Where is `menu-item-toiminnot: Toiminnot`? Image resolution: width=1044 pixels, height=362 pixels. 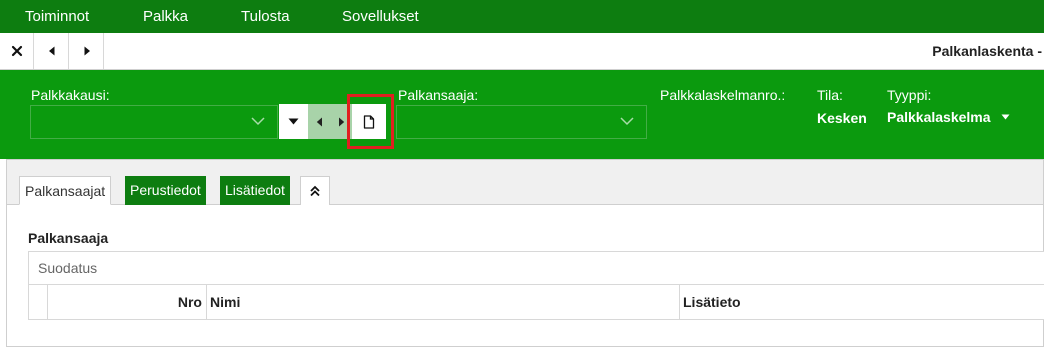
menu-item-toiminnot: Toiminnot is located at coordinates (57, 16).